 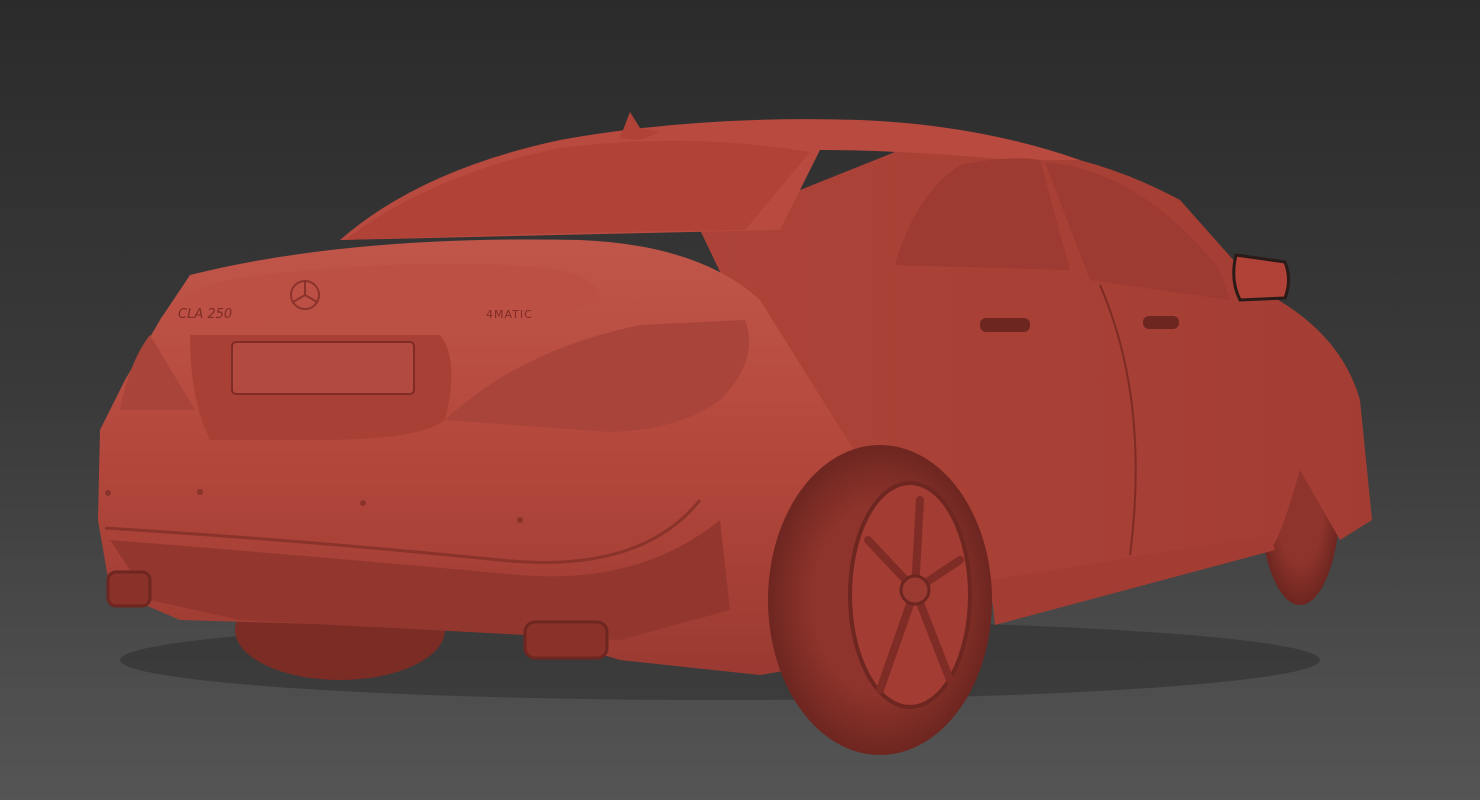 What do you see at coordinates (915, 590) in the screenshot?
I see `wheel-hub` at bounding box center [915, 590].